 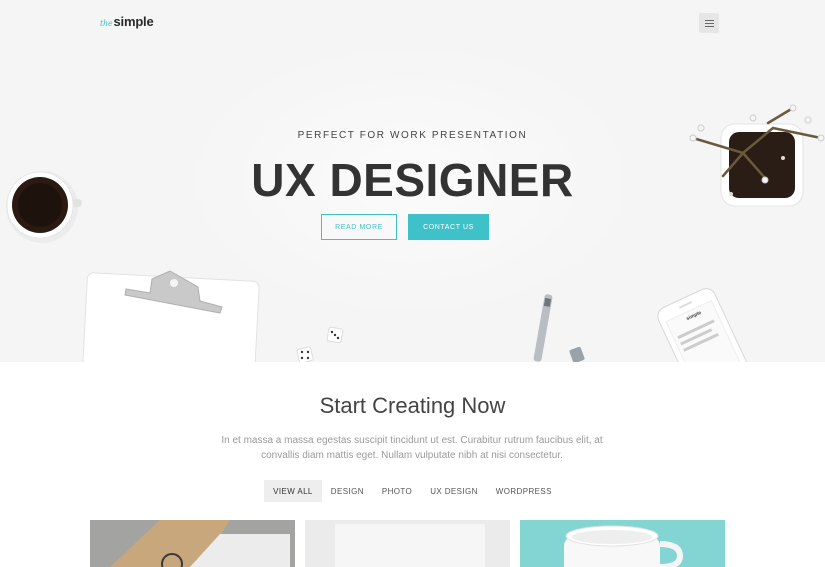 What do you see at coordinates (454, 491) in the screenshot?
I see `filter-ux-design: UX DESIGN` at bounding box center [454, 491].